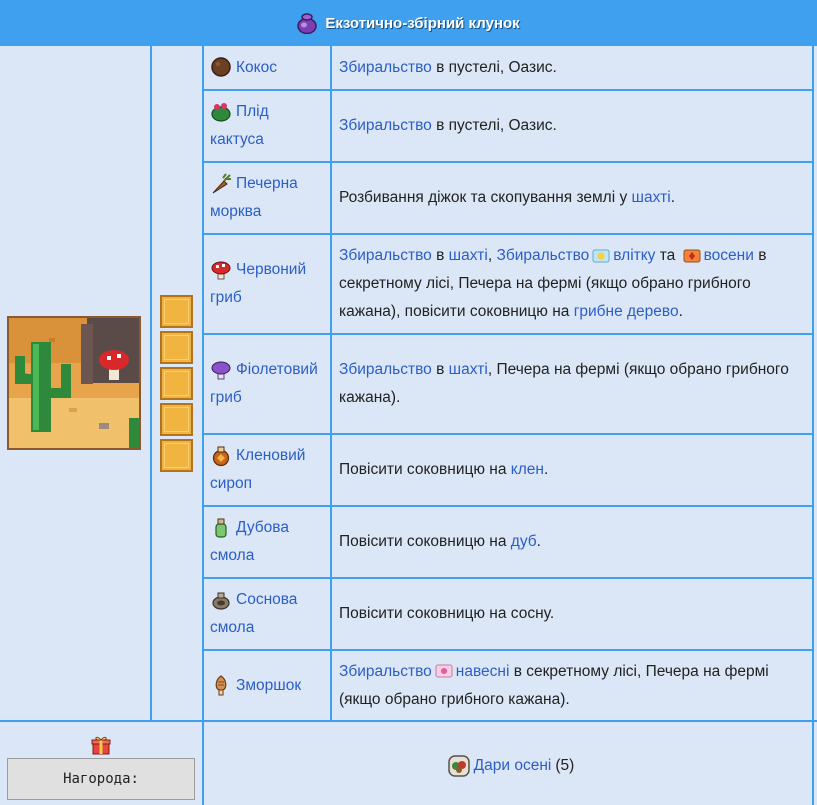 Image resolution: width=817 pixels, height=805 pixels. I want to click on item-name-cell: Фіолетовий гриб, so click(267, 384).